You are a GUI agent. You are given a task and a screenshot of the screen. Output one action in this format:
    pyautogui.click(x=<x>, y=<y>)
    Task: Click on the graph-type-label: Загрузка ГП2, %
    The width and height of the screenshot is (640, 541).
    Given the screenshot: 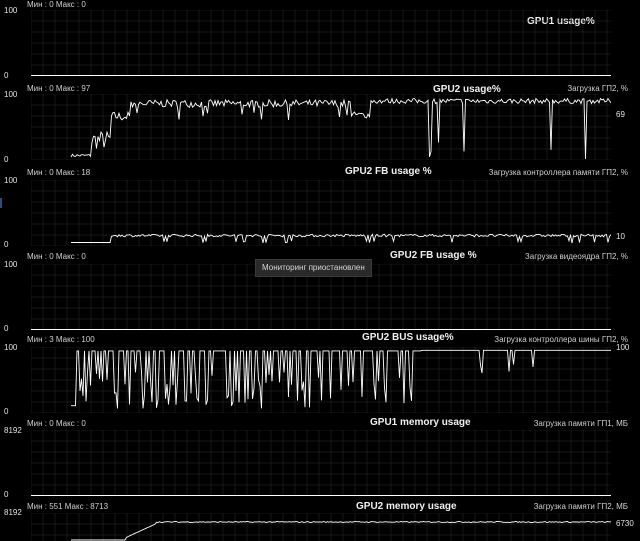 What is the action you would take?
    pyautogui.click(x=597, y=88)
    